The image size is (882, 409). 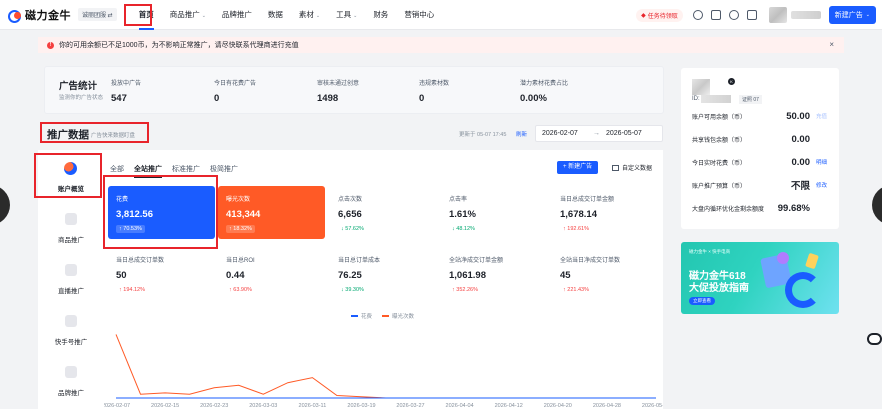 I want to click on nav-item-7: 营销中心, so click(x=419, y=15).